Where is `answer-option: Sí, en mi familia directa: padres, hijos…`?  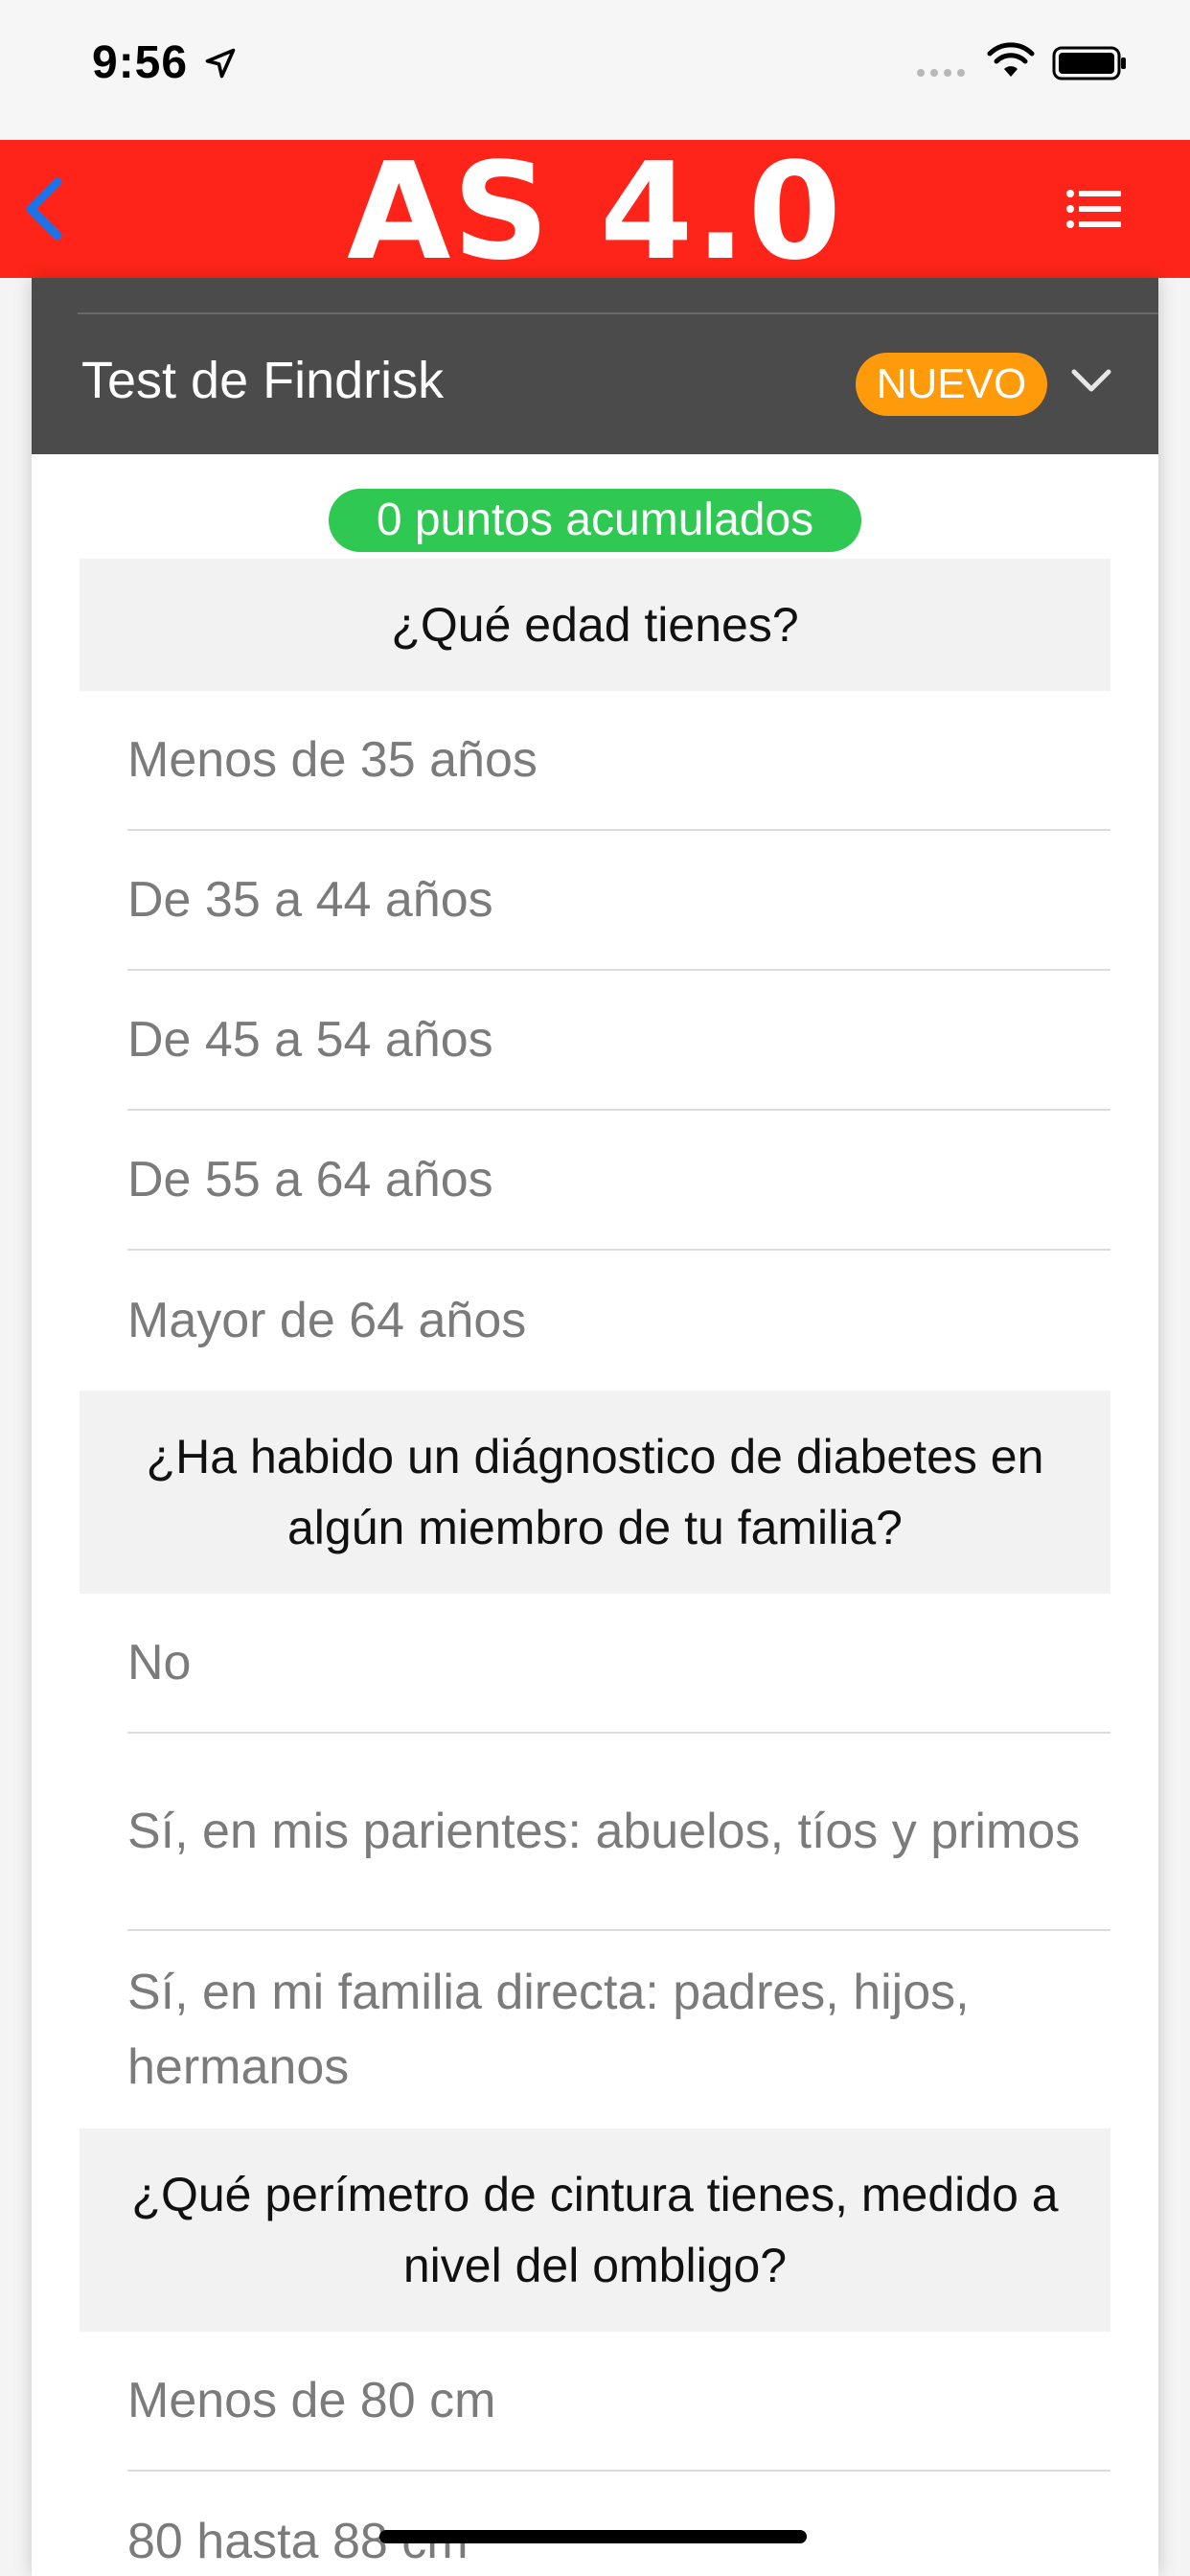
answer-option: Sí, en mi familia directa: padres, hijos… is located at coordinates (619, 2029).